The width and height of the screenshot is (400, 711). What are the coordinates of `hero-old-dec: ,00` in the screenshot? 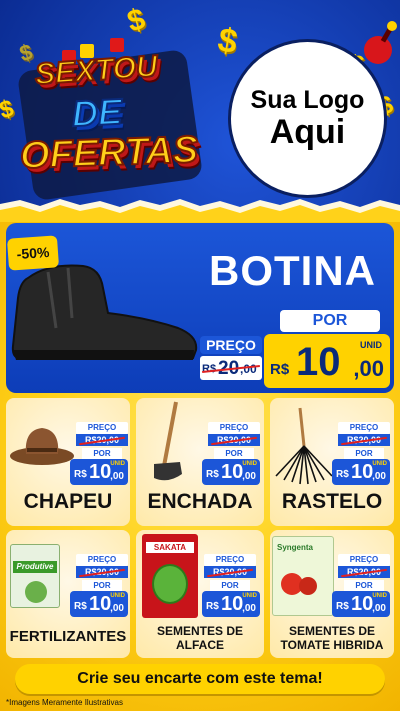 It's located at (248, 369).